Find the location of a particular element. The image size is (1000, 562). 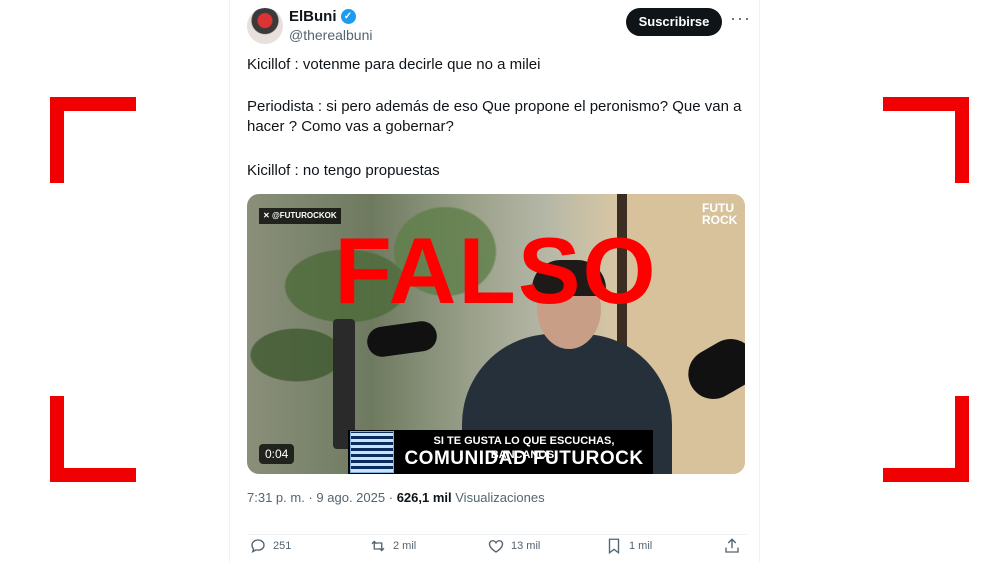

author-name: ElBuni is located at coordinates (313, 16).